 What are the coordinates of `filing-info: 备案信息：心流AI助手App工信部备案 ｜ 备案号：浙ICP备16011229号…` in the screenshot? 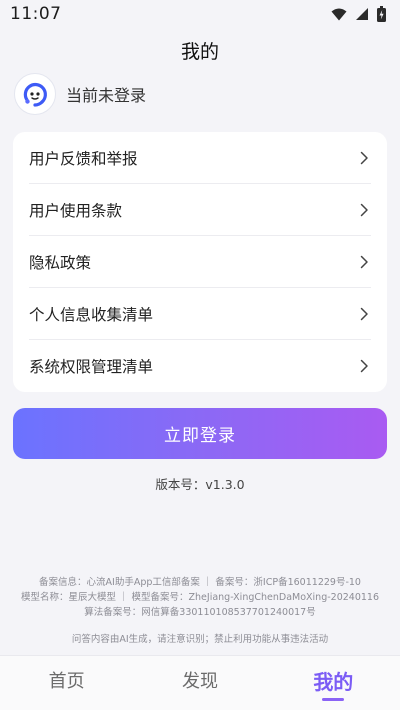 It's located at (200, 597).